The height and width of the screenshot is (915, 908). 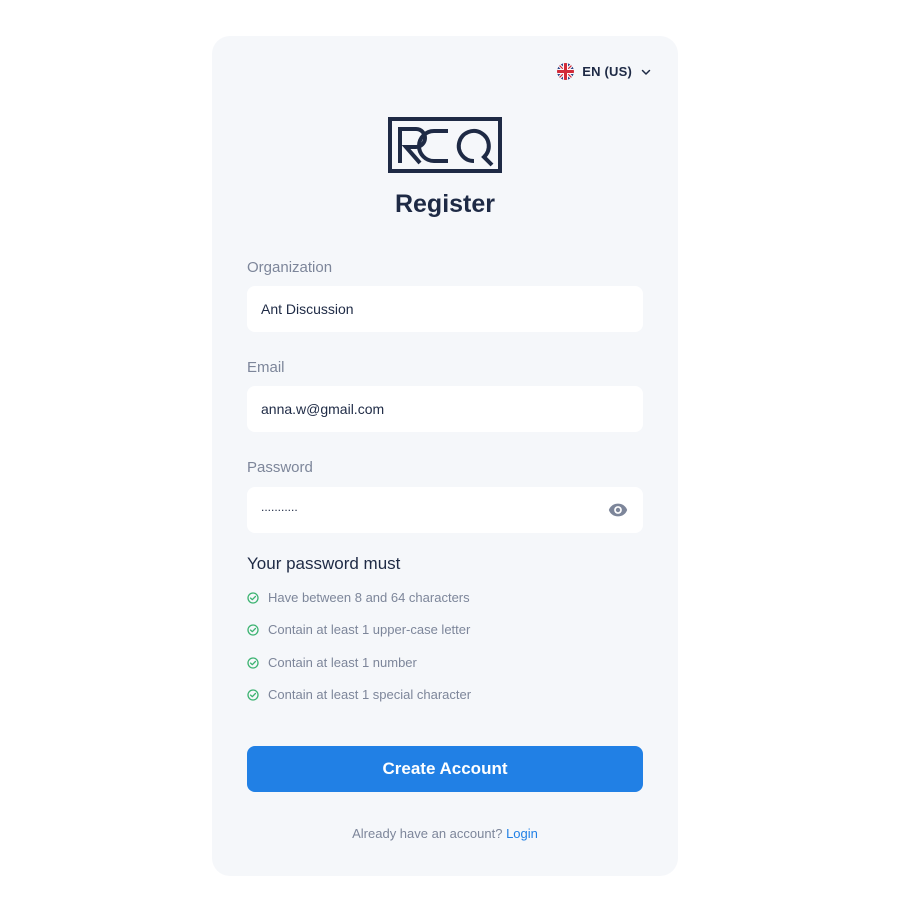 What do you see at coordinates (445, 145) in the screenshot?
I see `roq-logo` at bounding box center [445, 145].